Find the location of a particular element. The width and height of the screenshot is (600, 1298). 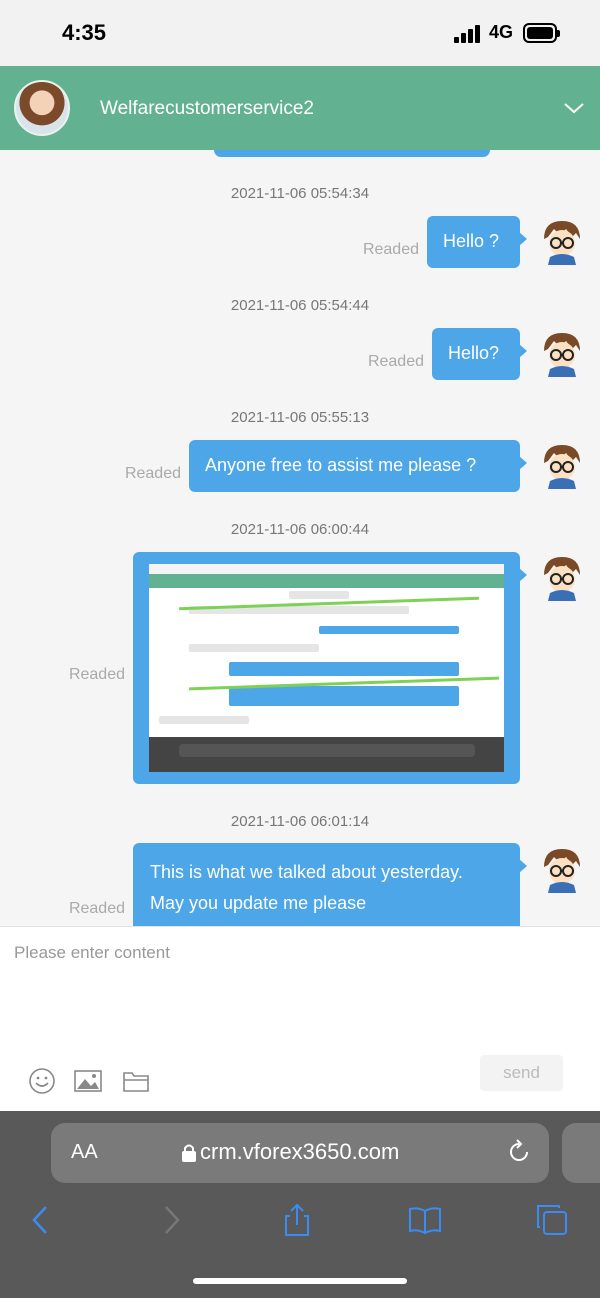

image-icon is located at coordinates (88, 1081).